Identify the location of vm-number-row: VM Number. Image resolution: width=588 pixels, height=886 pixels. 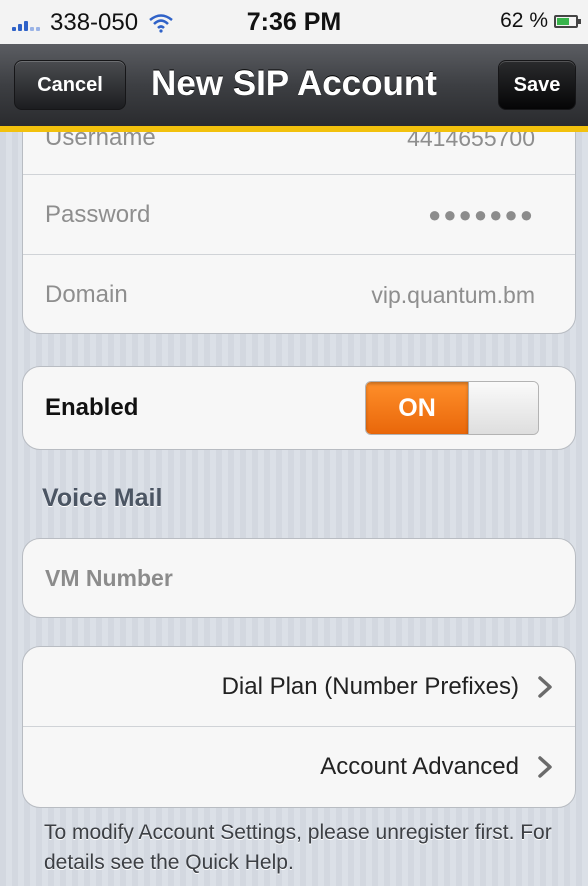
(299, 578).